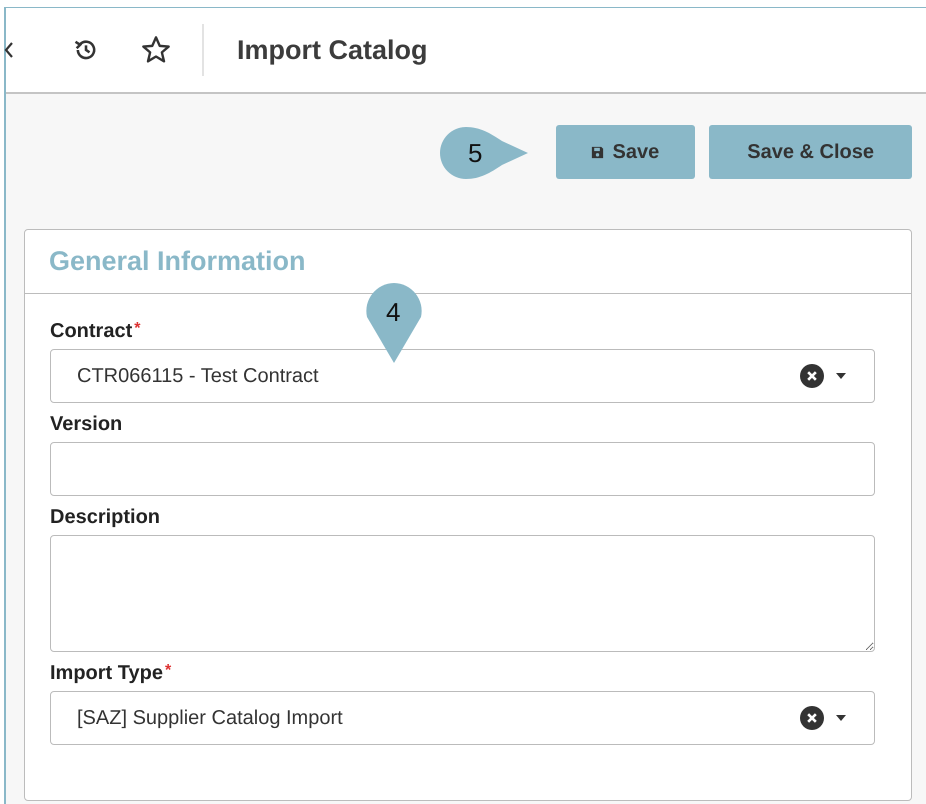  I want to click on dropdown-field: CTR066115 - Test Contract, so click(462, 376).